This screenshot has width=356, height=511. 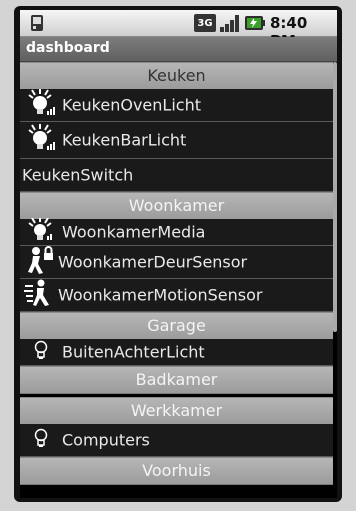 I want to click on section-header-label: Badkamer, so click(x=176, y=379).